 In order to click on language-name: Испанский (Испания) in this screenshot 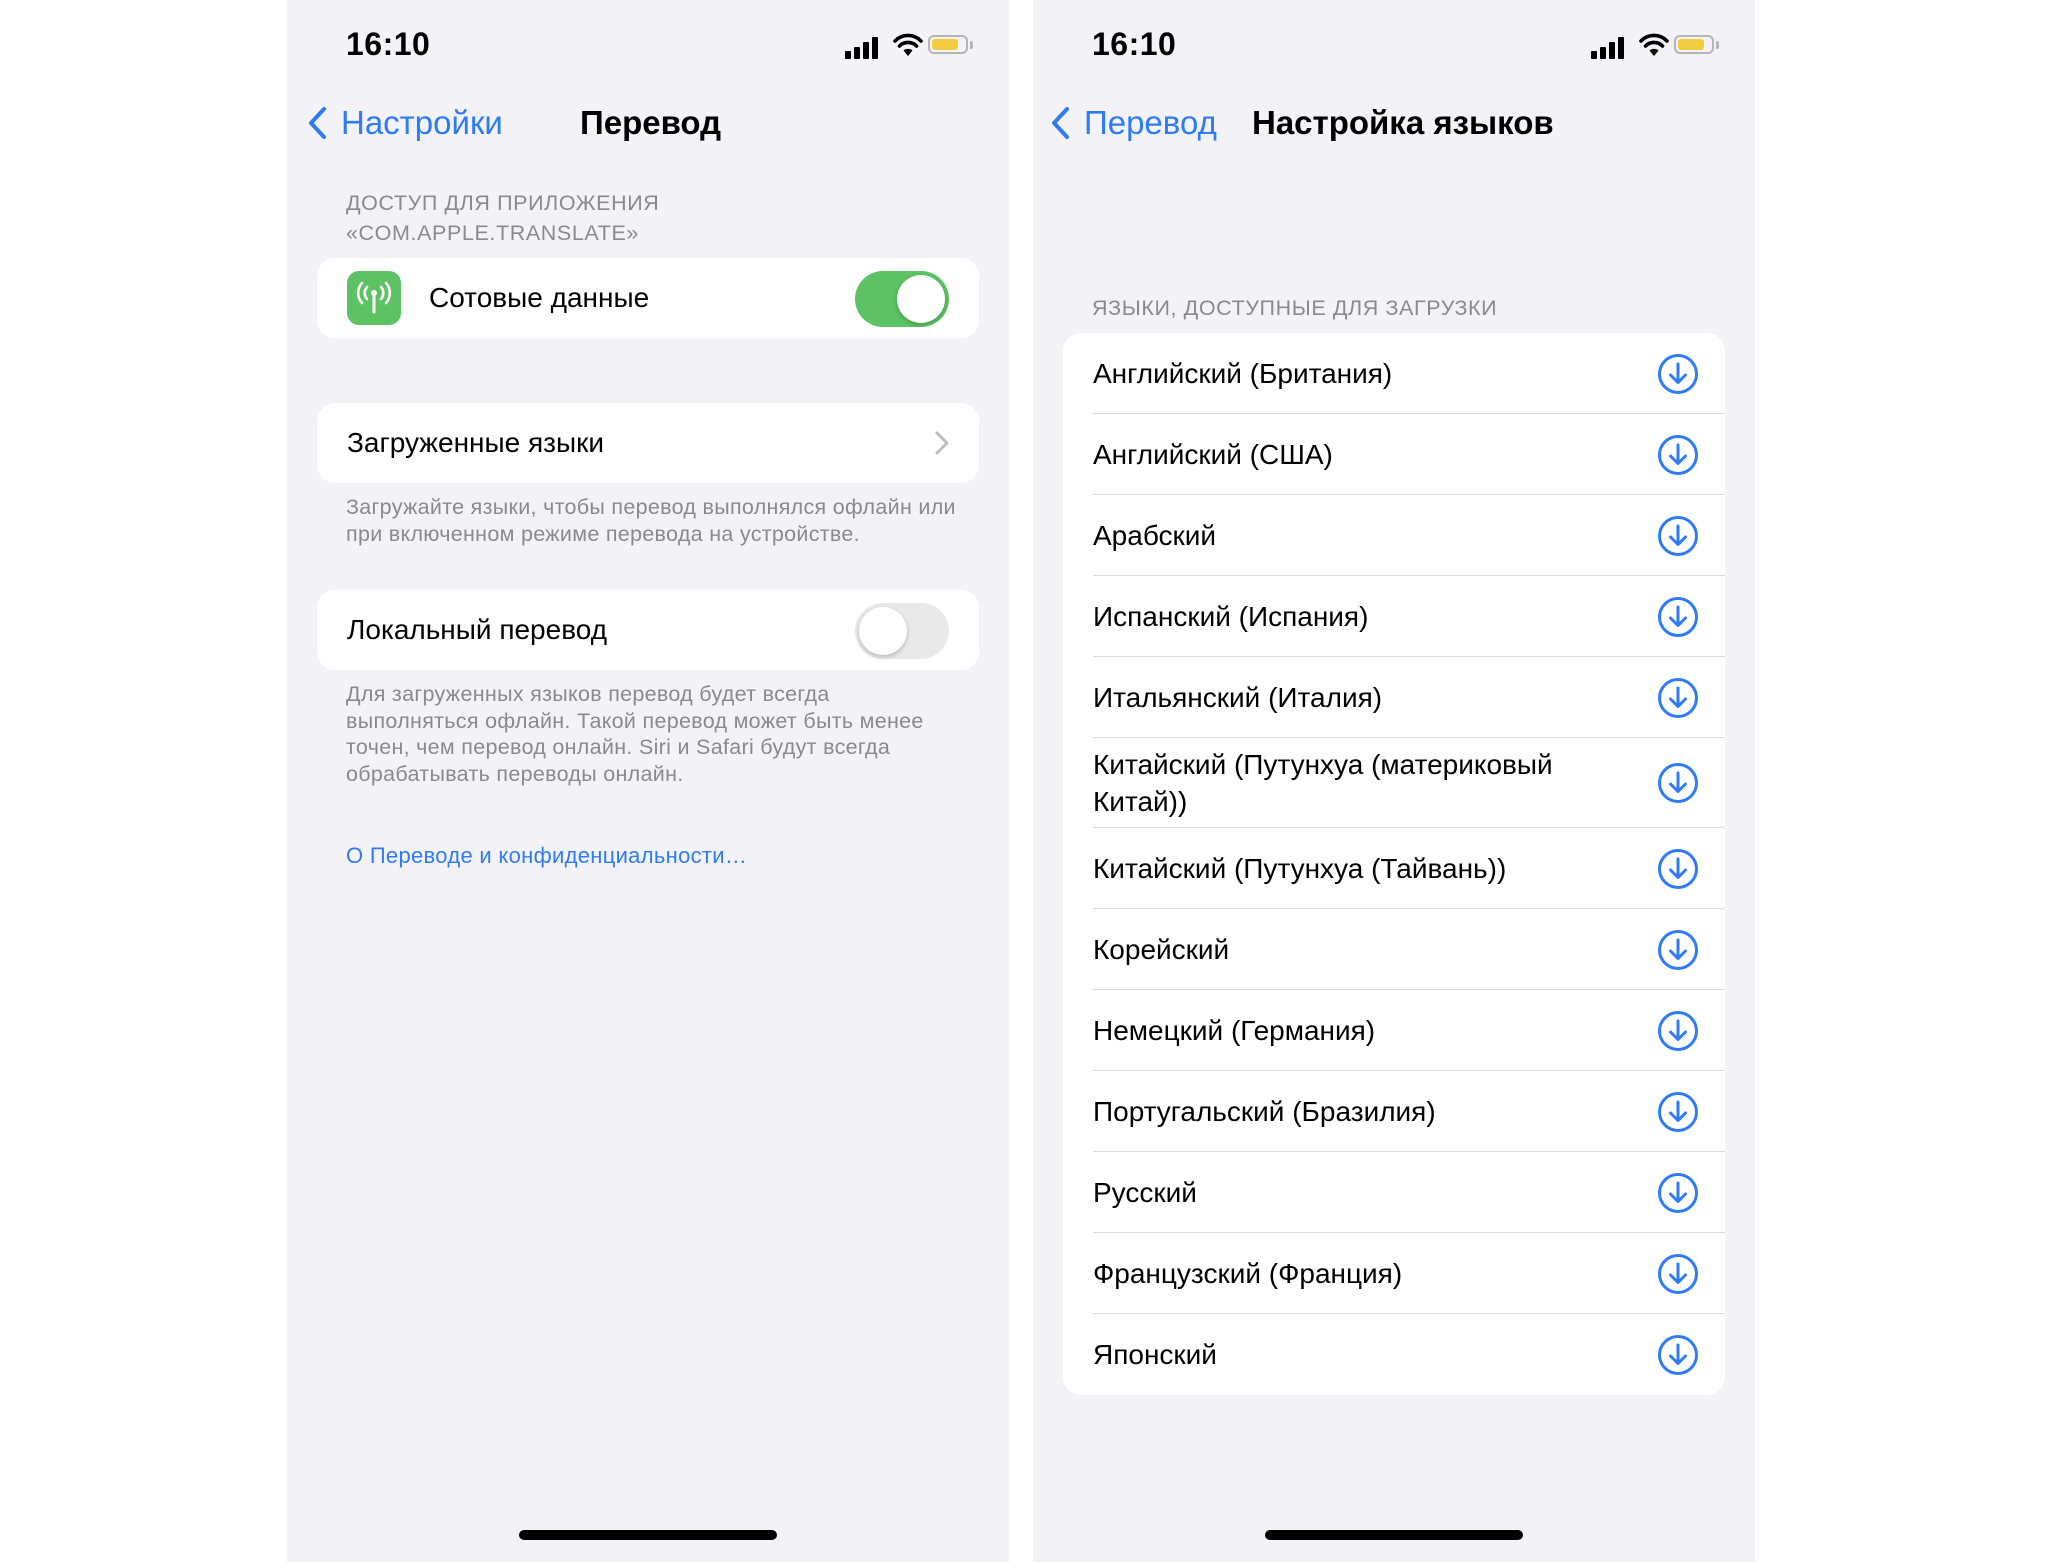, I will do `click(1231, 616)`.